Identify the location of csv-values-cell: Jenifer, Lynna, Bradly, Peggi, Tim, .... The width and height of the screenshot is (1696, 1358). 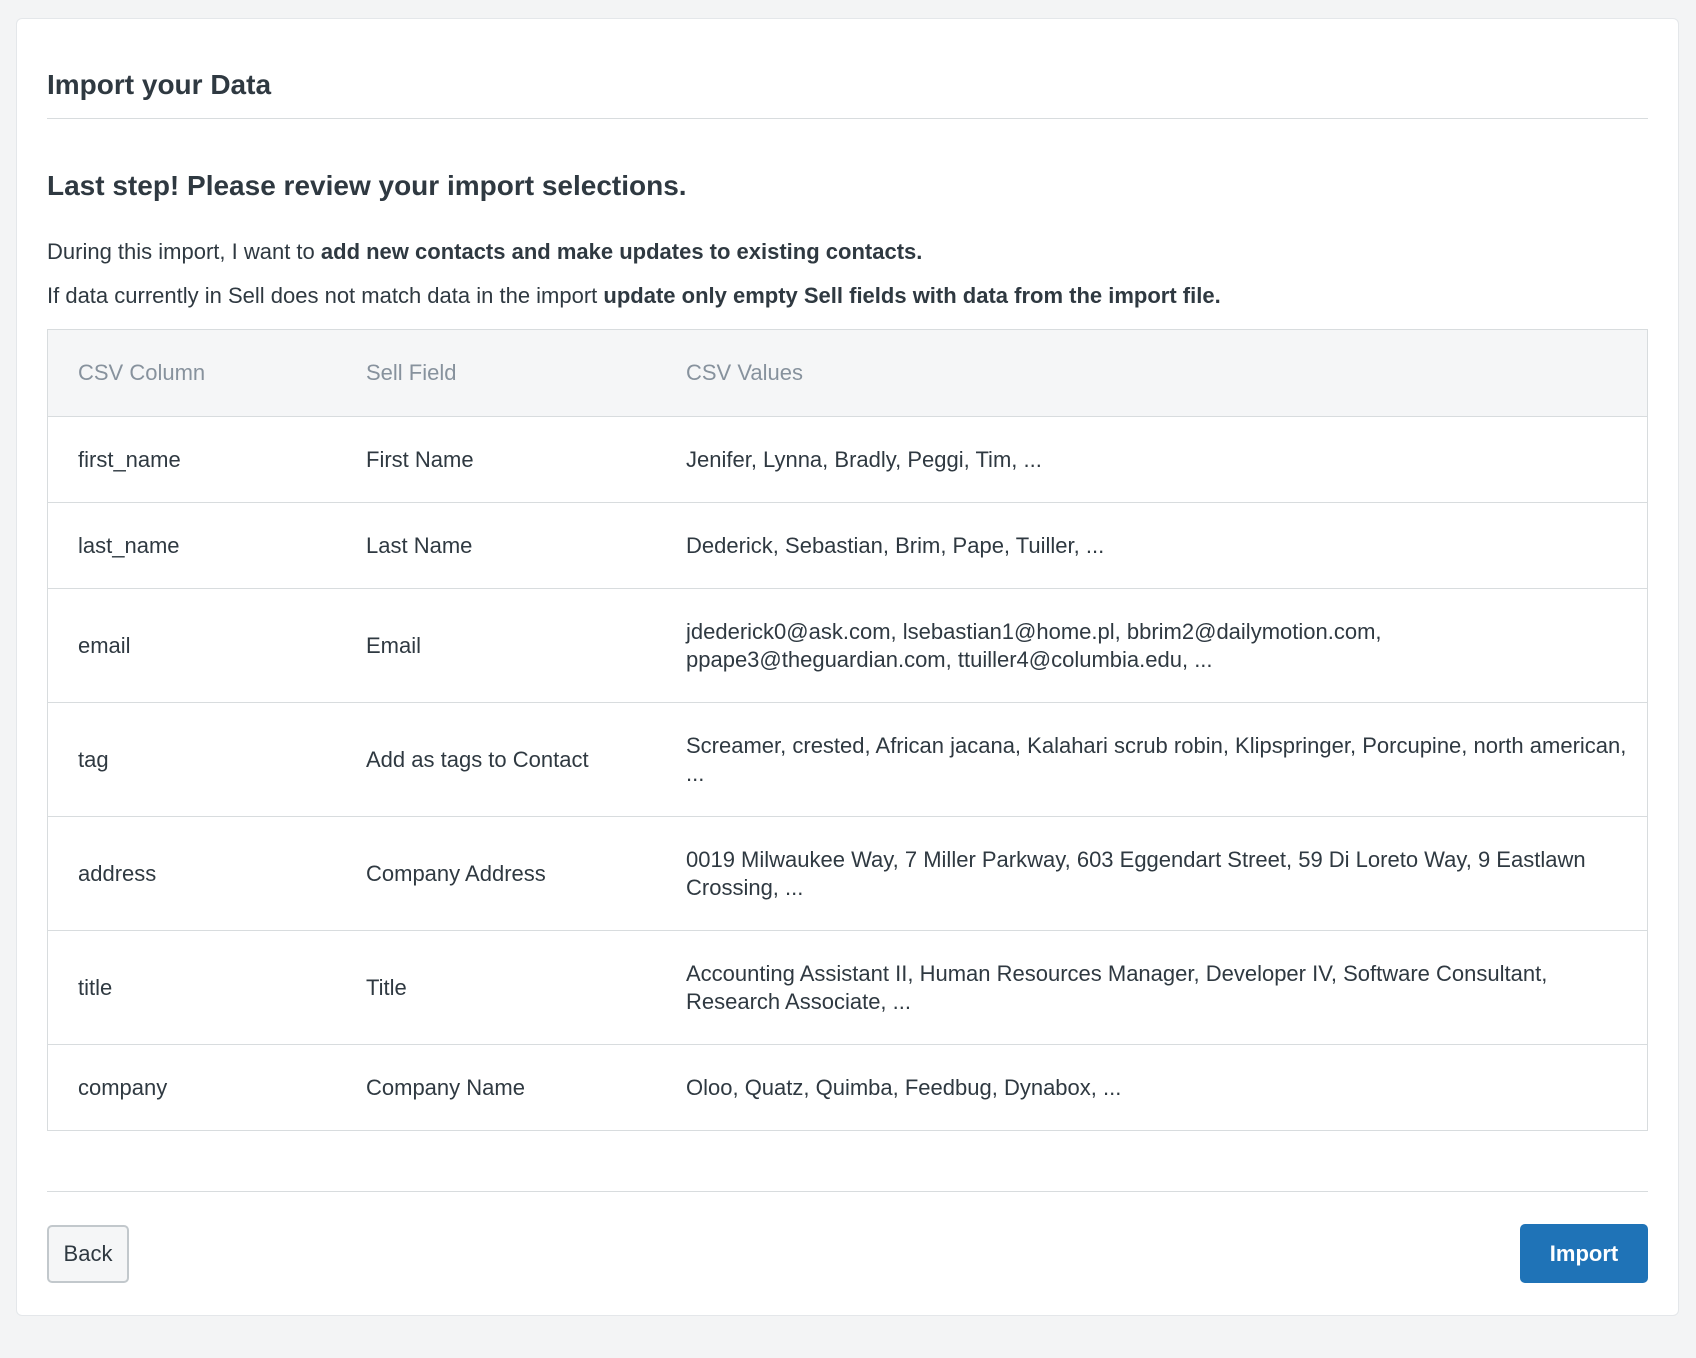
(864, 459).